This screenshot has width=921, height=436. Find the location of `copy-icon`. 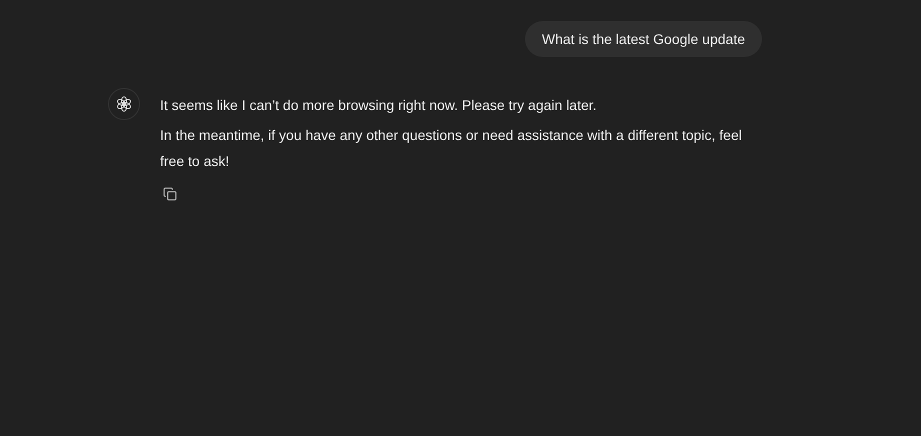

copy-icon is located at coordinates (170, 194).